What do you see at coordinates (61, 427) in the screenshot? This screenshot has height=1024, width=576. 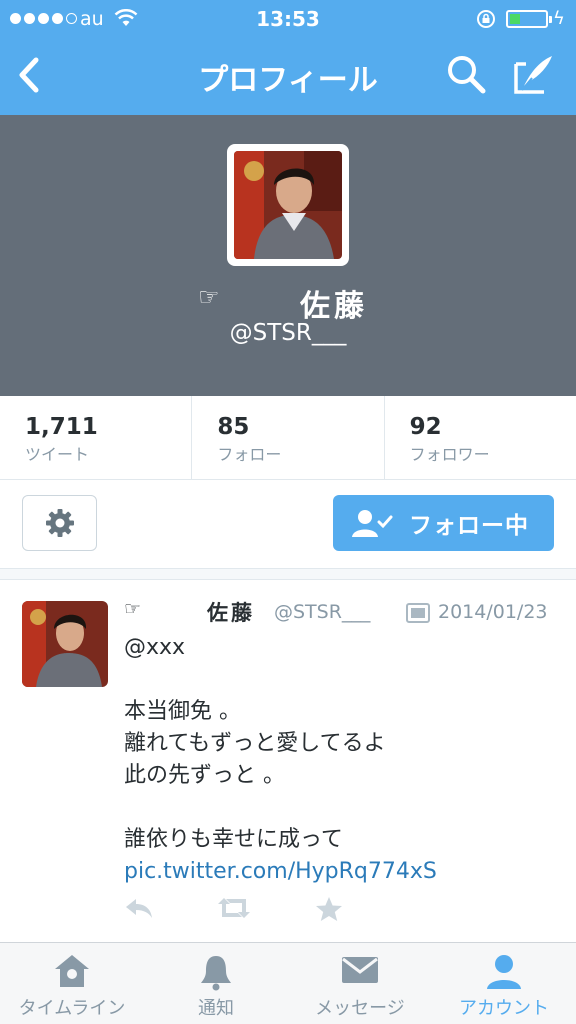 I see `stat-value: 1,711` at bounding box center [61, 427].